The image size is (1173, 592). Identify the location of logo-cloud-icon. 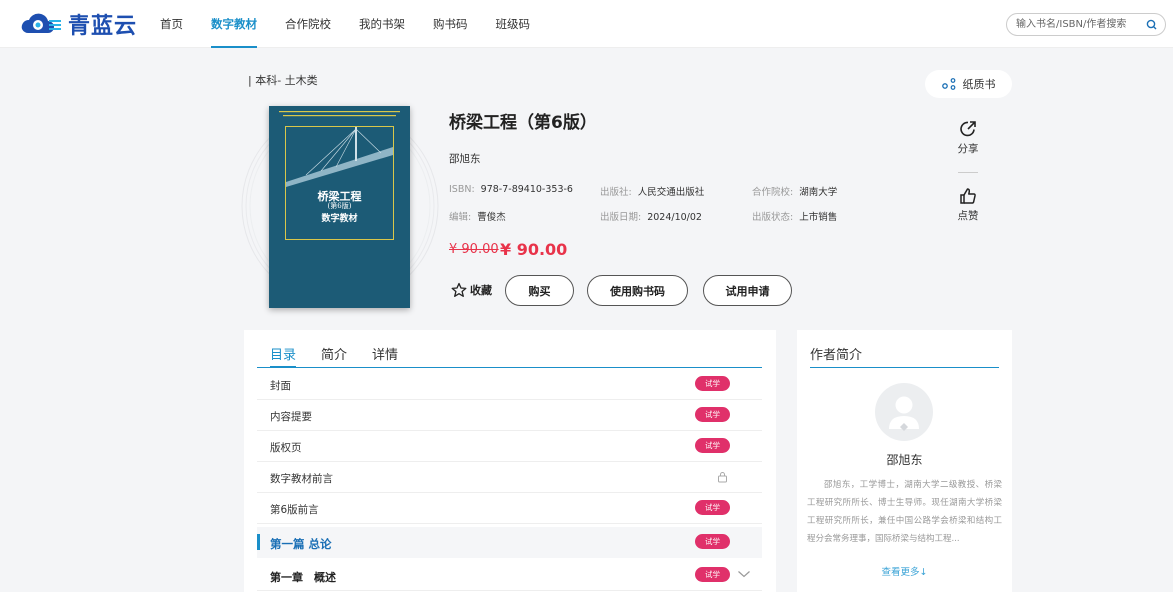
(41, 23).